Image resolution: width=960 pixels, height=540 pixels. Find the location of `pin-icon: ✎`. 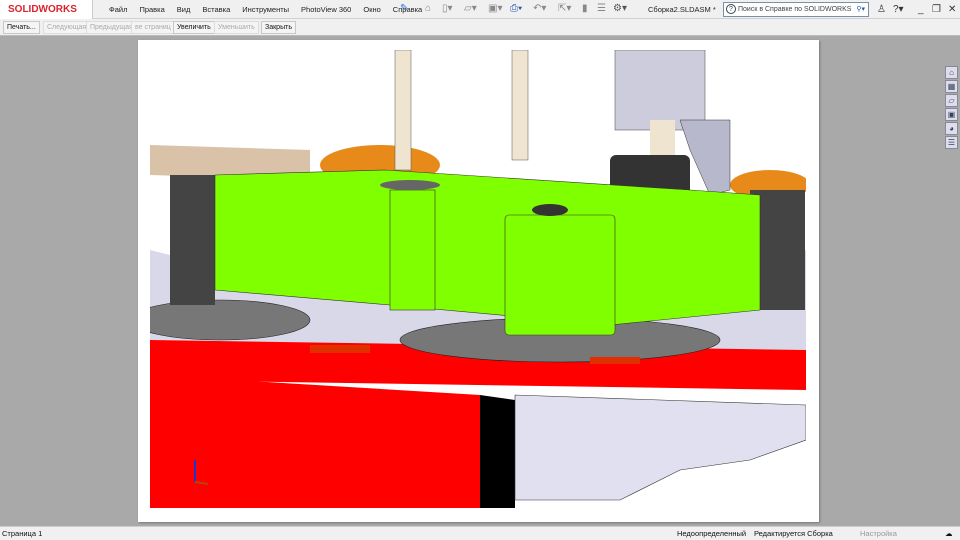

pin-icon: ✎ is located at coordinates (404, 8).